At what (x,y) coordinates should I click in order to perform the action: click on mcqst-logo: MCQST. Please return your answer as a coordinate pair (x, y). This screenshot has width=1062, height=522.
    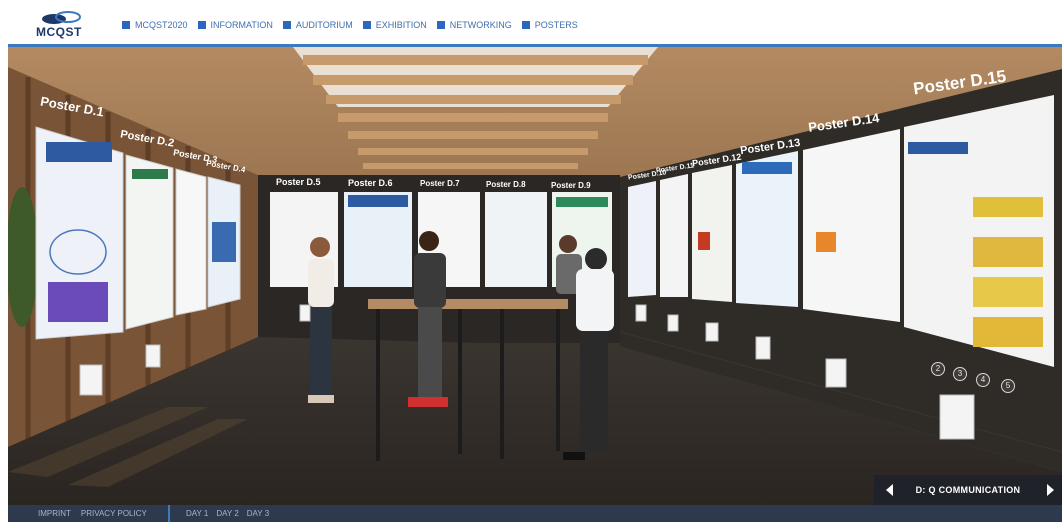
    Looking at the image, I should click on (66, 26).